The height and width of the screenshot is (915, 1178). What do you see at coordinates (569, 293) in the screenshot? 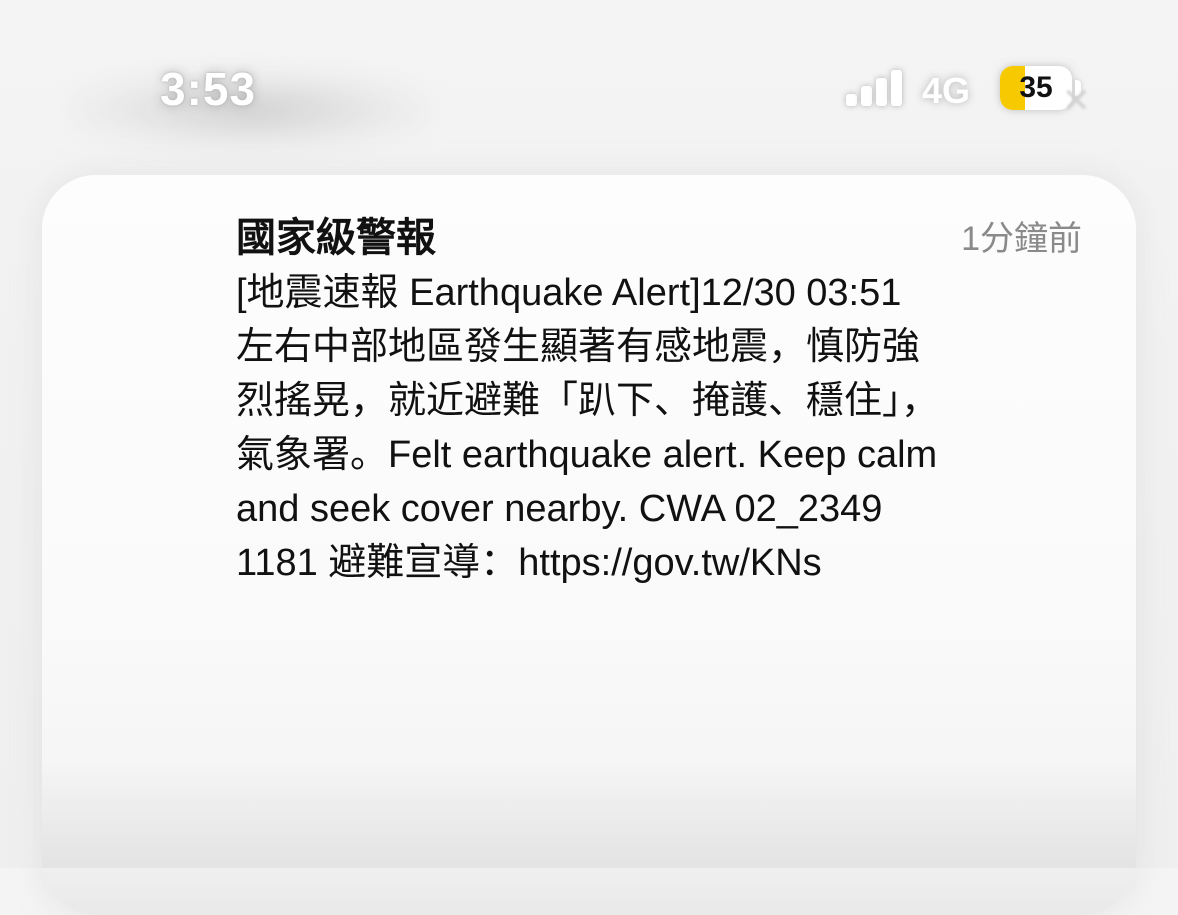
I see `alert-message-line: [地震速報 Earthquake Alert]12/30 03:51` at bounding box center [569, 293].